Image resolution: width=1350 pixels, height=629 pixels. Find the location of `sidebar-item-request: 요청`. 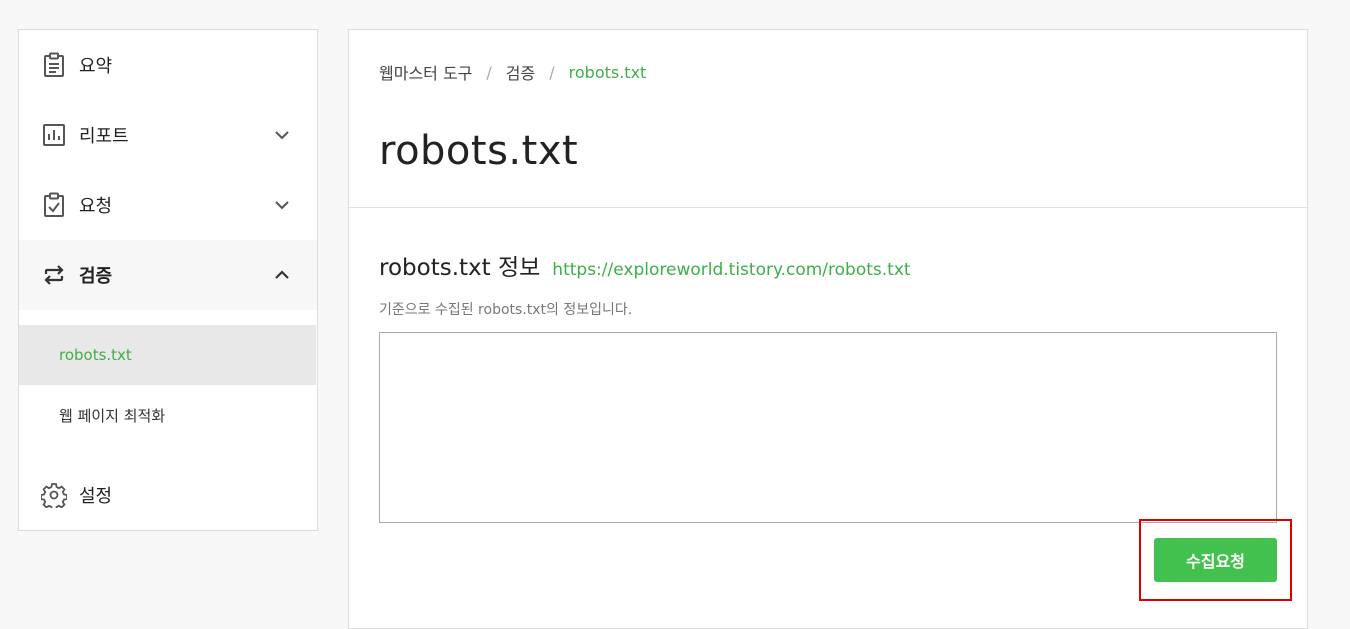

sidebar-item-request: 요청 is located at coordinates (168, 205).